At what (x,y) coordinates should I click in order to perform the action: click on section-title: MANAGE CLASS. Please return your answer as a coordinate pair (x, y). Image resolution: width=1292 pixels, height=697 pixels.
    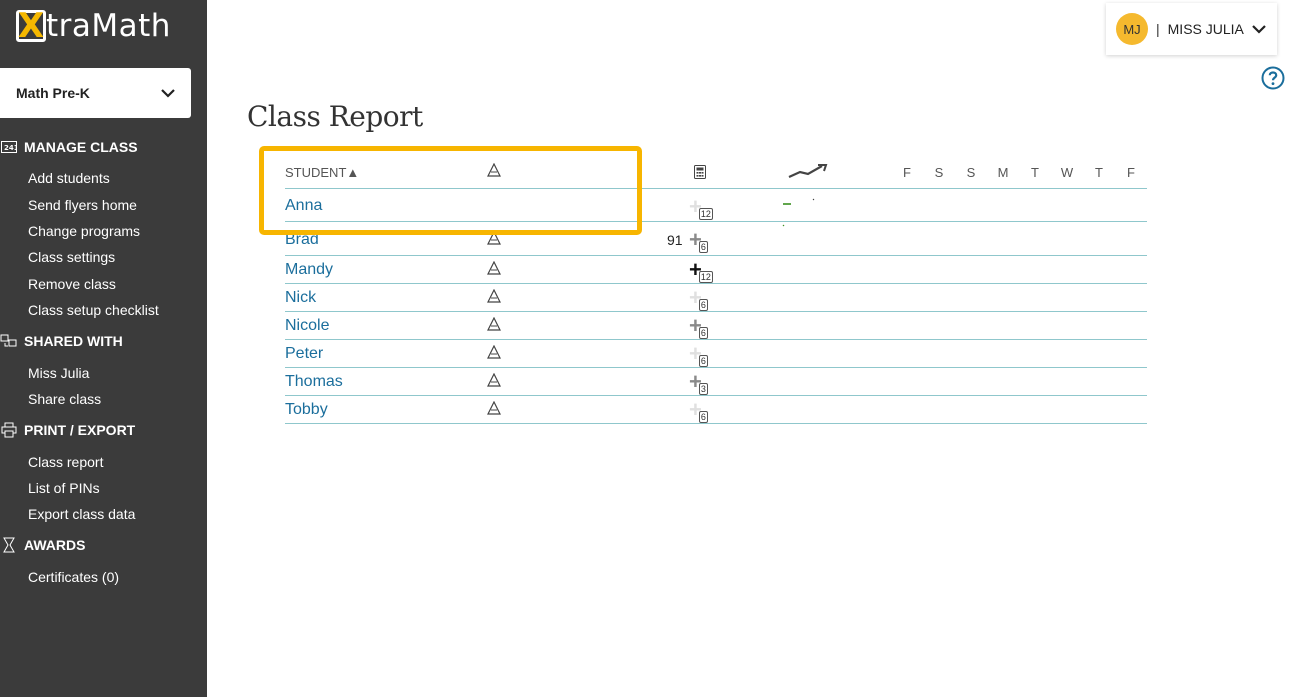
    Looking at the image, I should click on (81, 147).